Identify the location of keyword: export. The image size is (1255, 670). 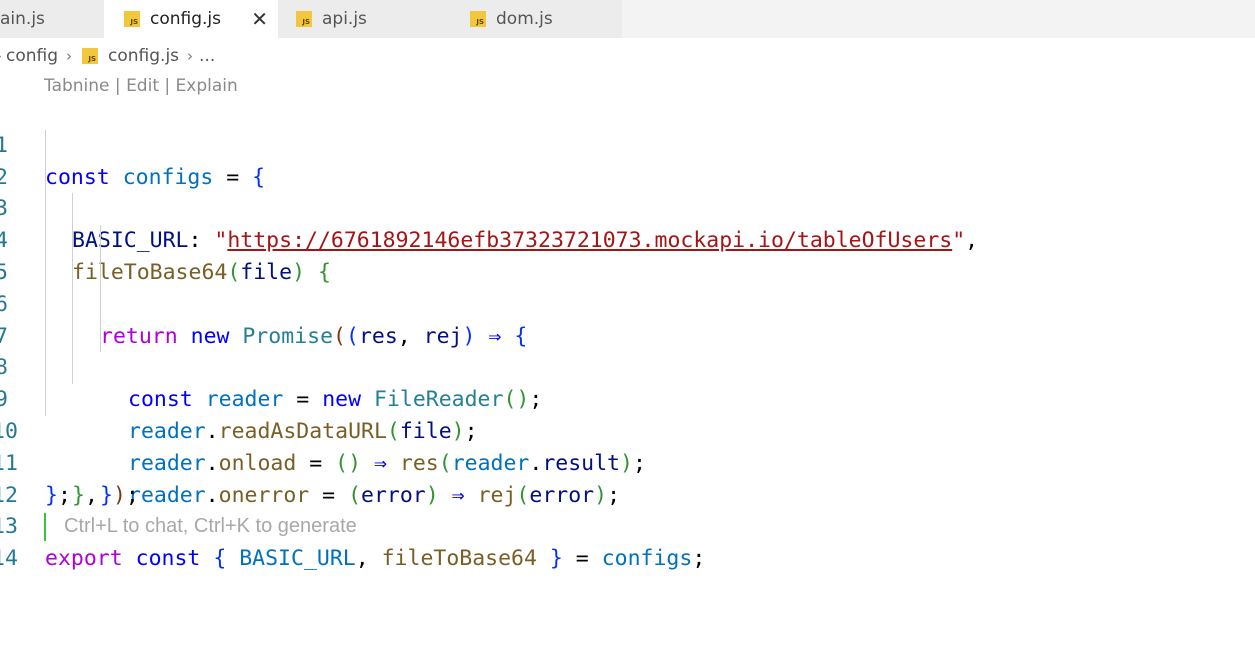
(84, 559).